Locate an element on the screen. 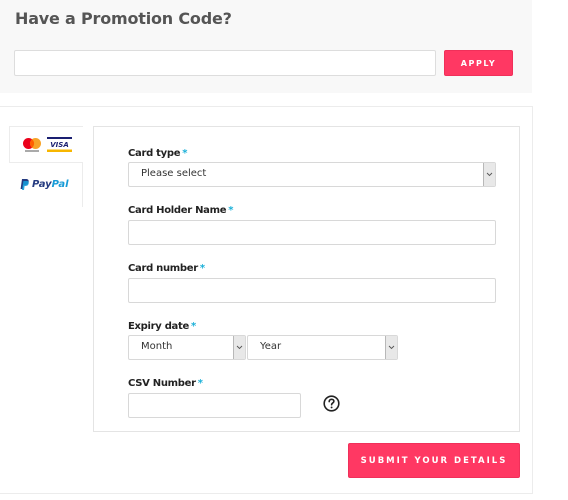 This screenshot has height=500, width=568. expiry-month-select: Month is located at coordinates (187, 347).